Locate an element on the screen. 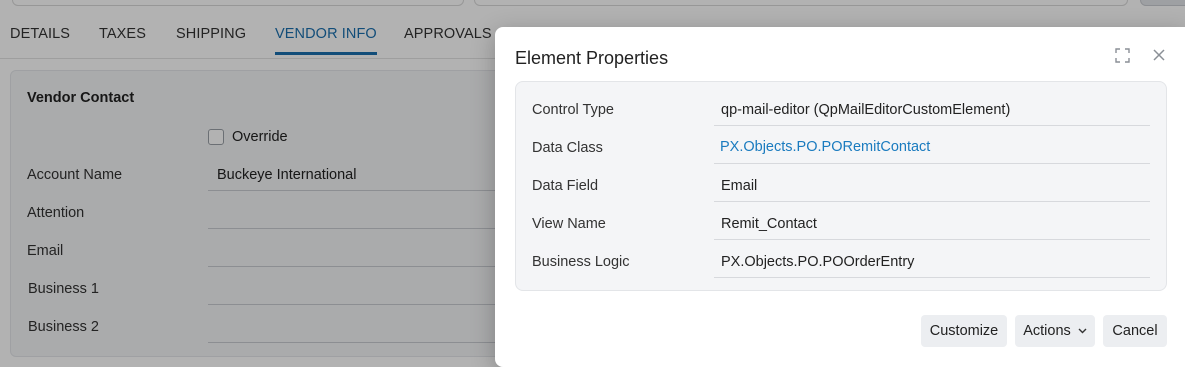 The image size is (1185, 367). data-class-link: PX.Objects.PO.PORemitContact is located at coordinates (825, 147).